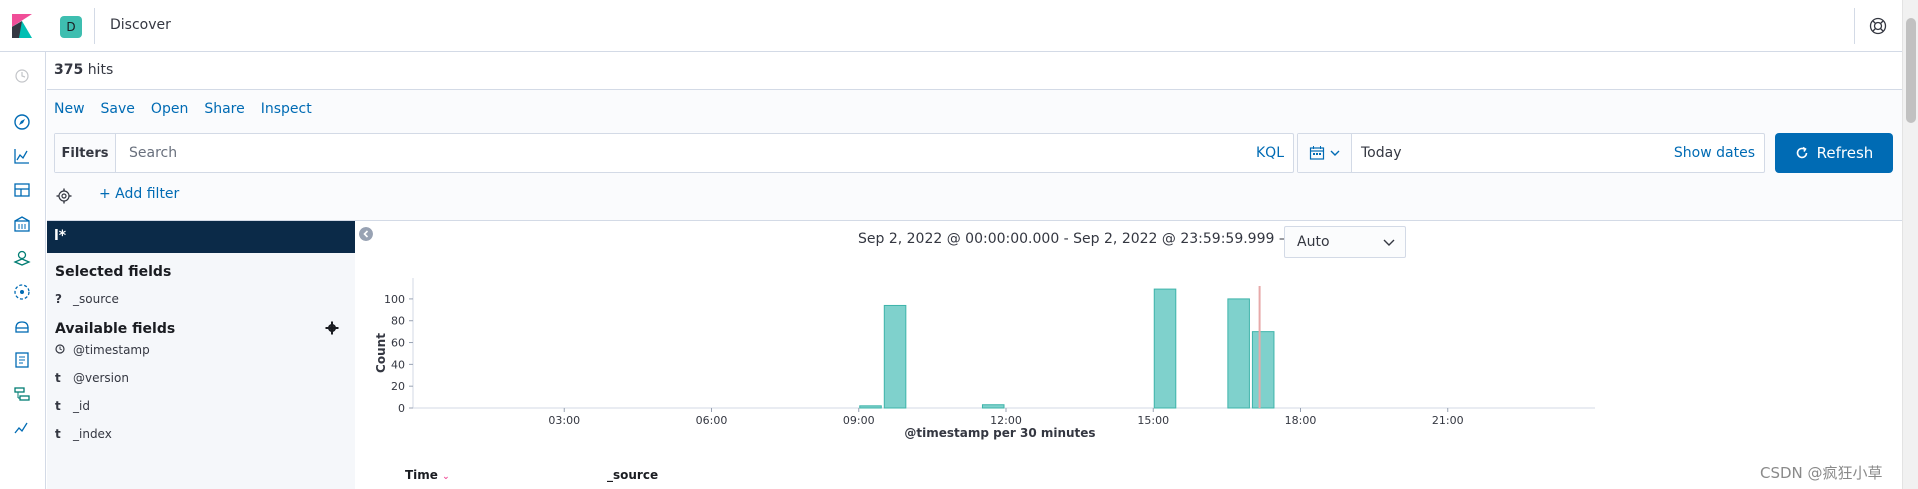  What do you see at coordinates (1153, 420) in the screenshot?
I see `x-tick-label: 15:00` at bounding box center [1153, 420].